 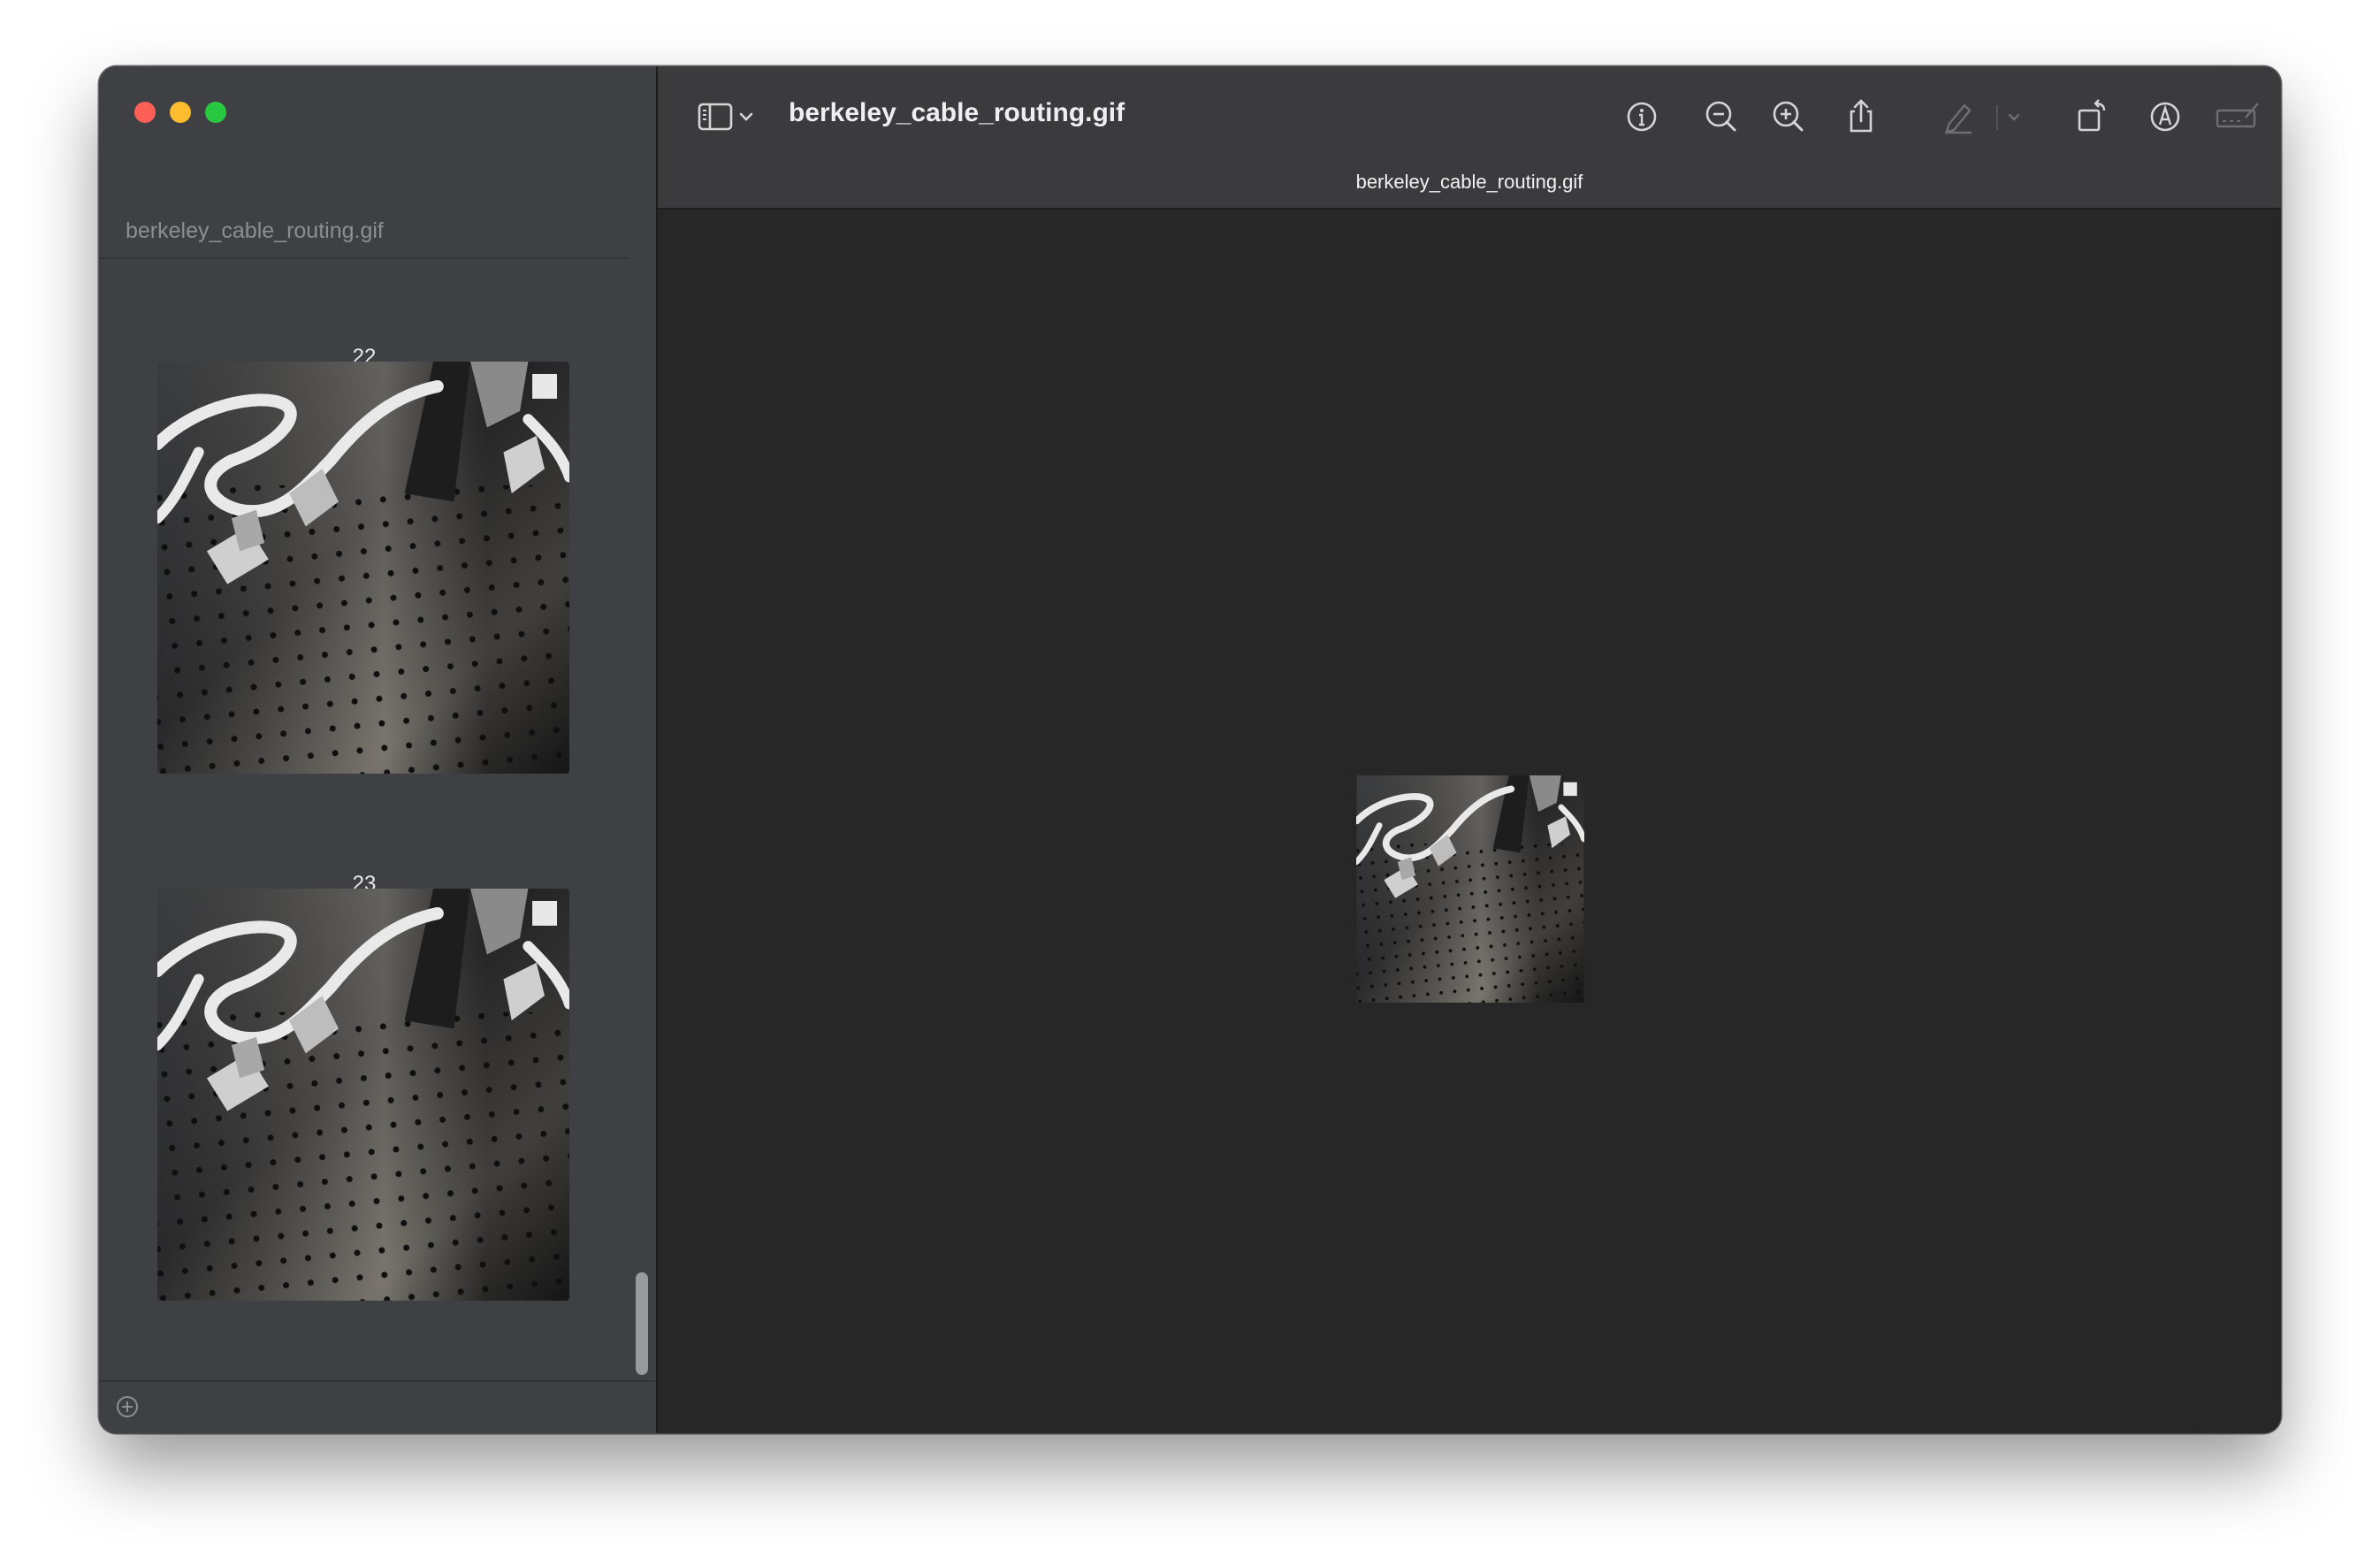 What do you see at coordinates (1470, 889) in the screenshot?
I see `gif-preview-image` at bounding box center [1470, 889].